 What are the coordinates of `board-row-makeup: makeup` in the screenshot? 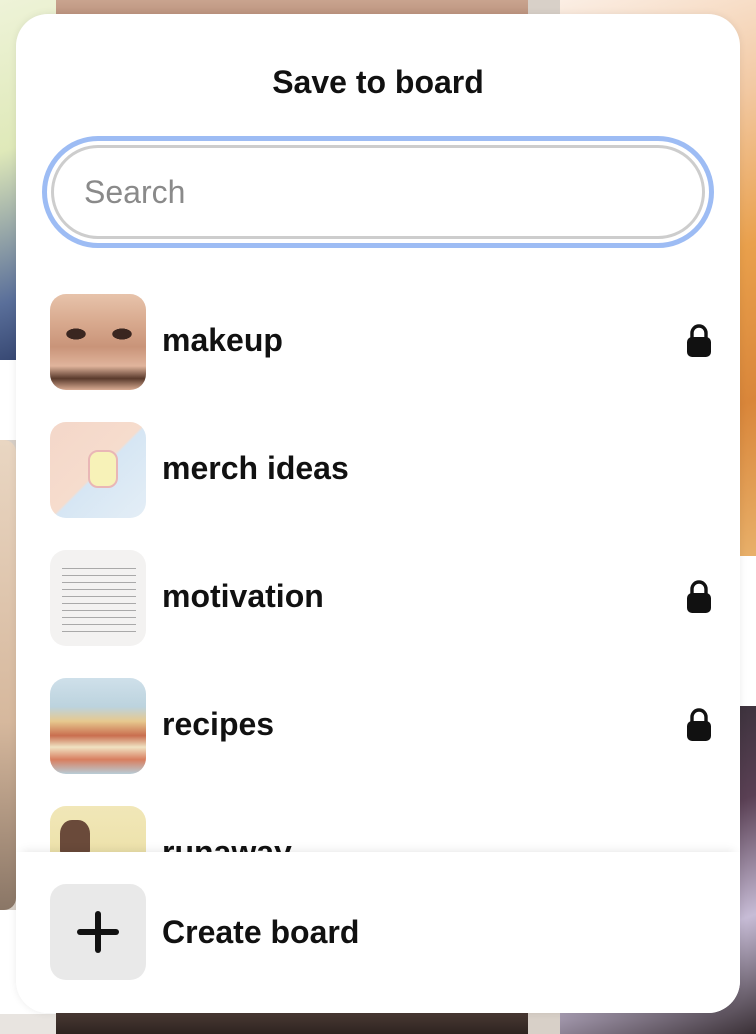 It's located at (380, 342).